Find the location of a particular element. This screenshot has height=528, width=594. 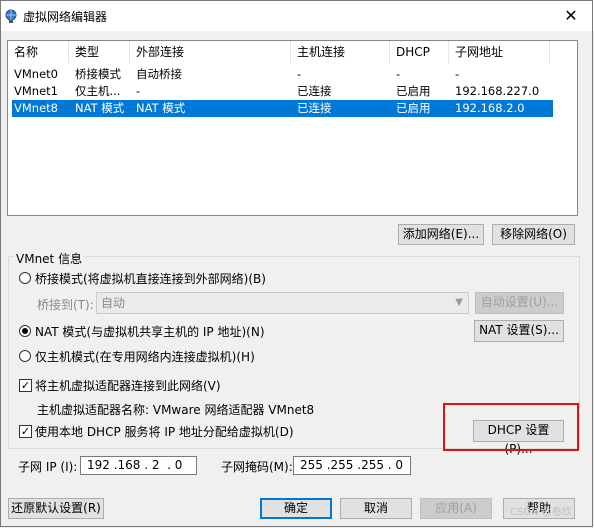

bridged-mode-label: 桥接模式(将虚拟机直接连接到外部网络)(B) is located at coordinates (150, 278).